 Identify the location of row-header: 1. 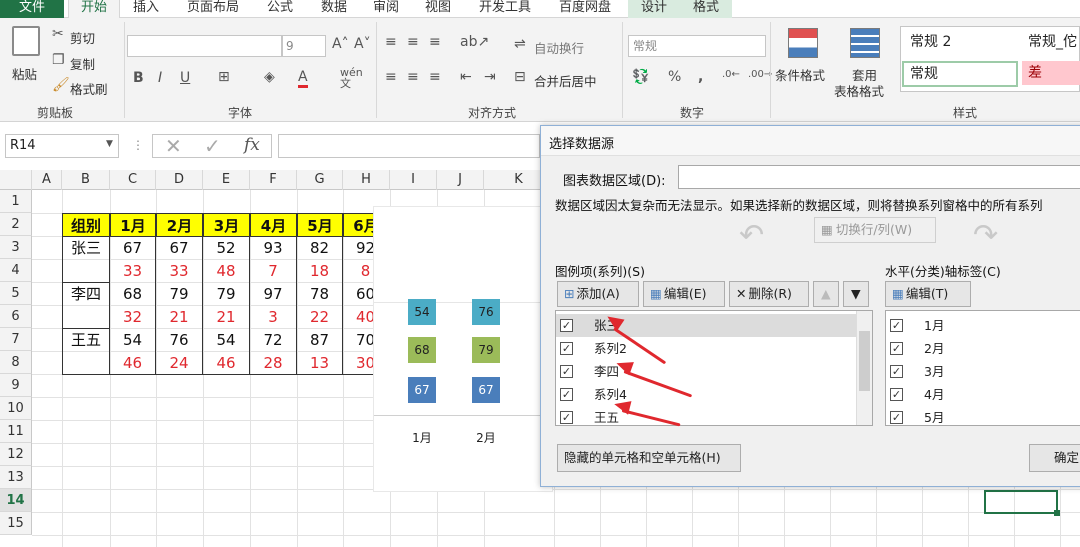
(16, 201).